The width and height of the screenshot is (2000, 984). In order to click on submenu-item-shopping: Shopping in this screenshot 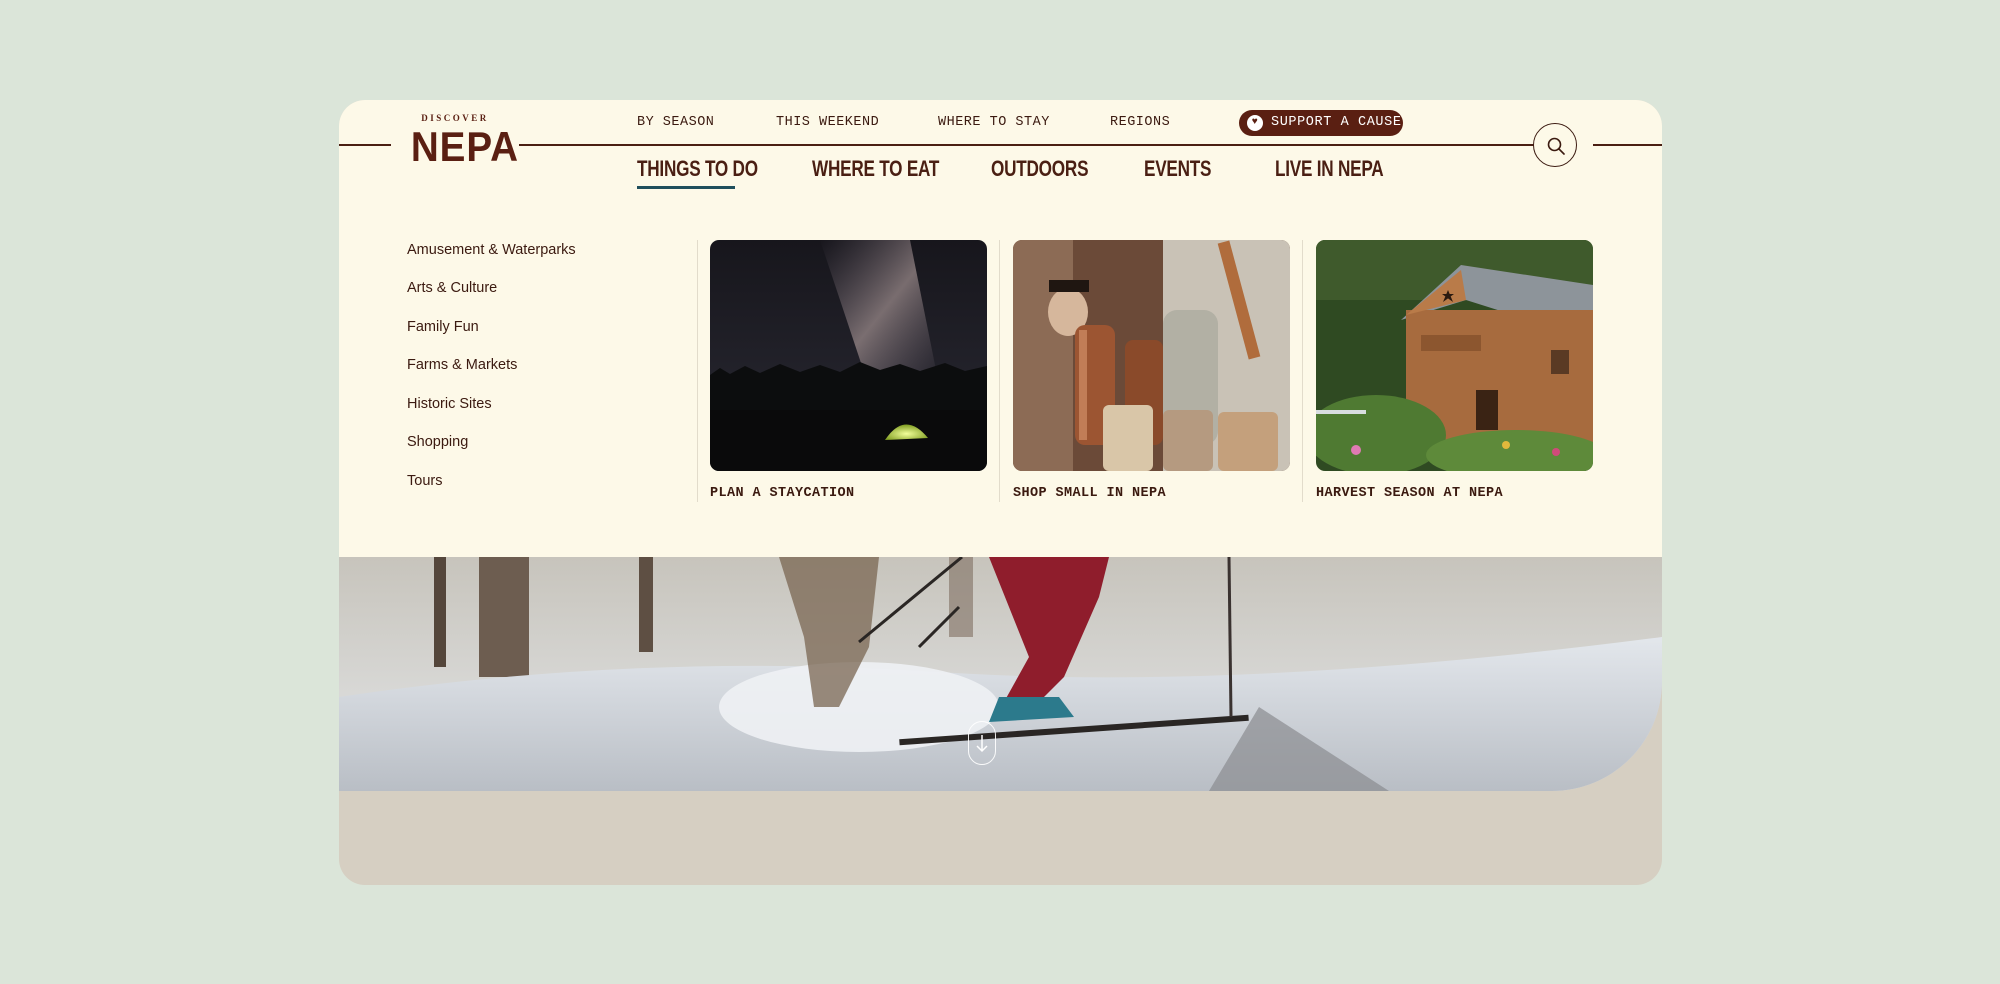, I will do `click(437, 442)`.